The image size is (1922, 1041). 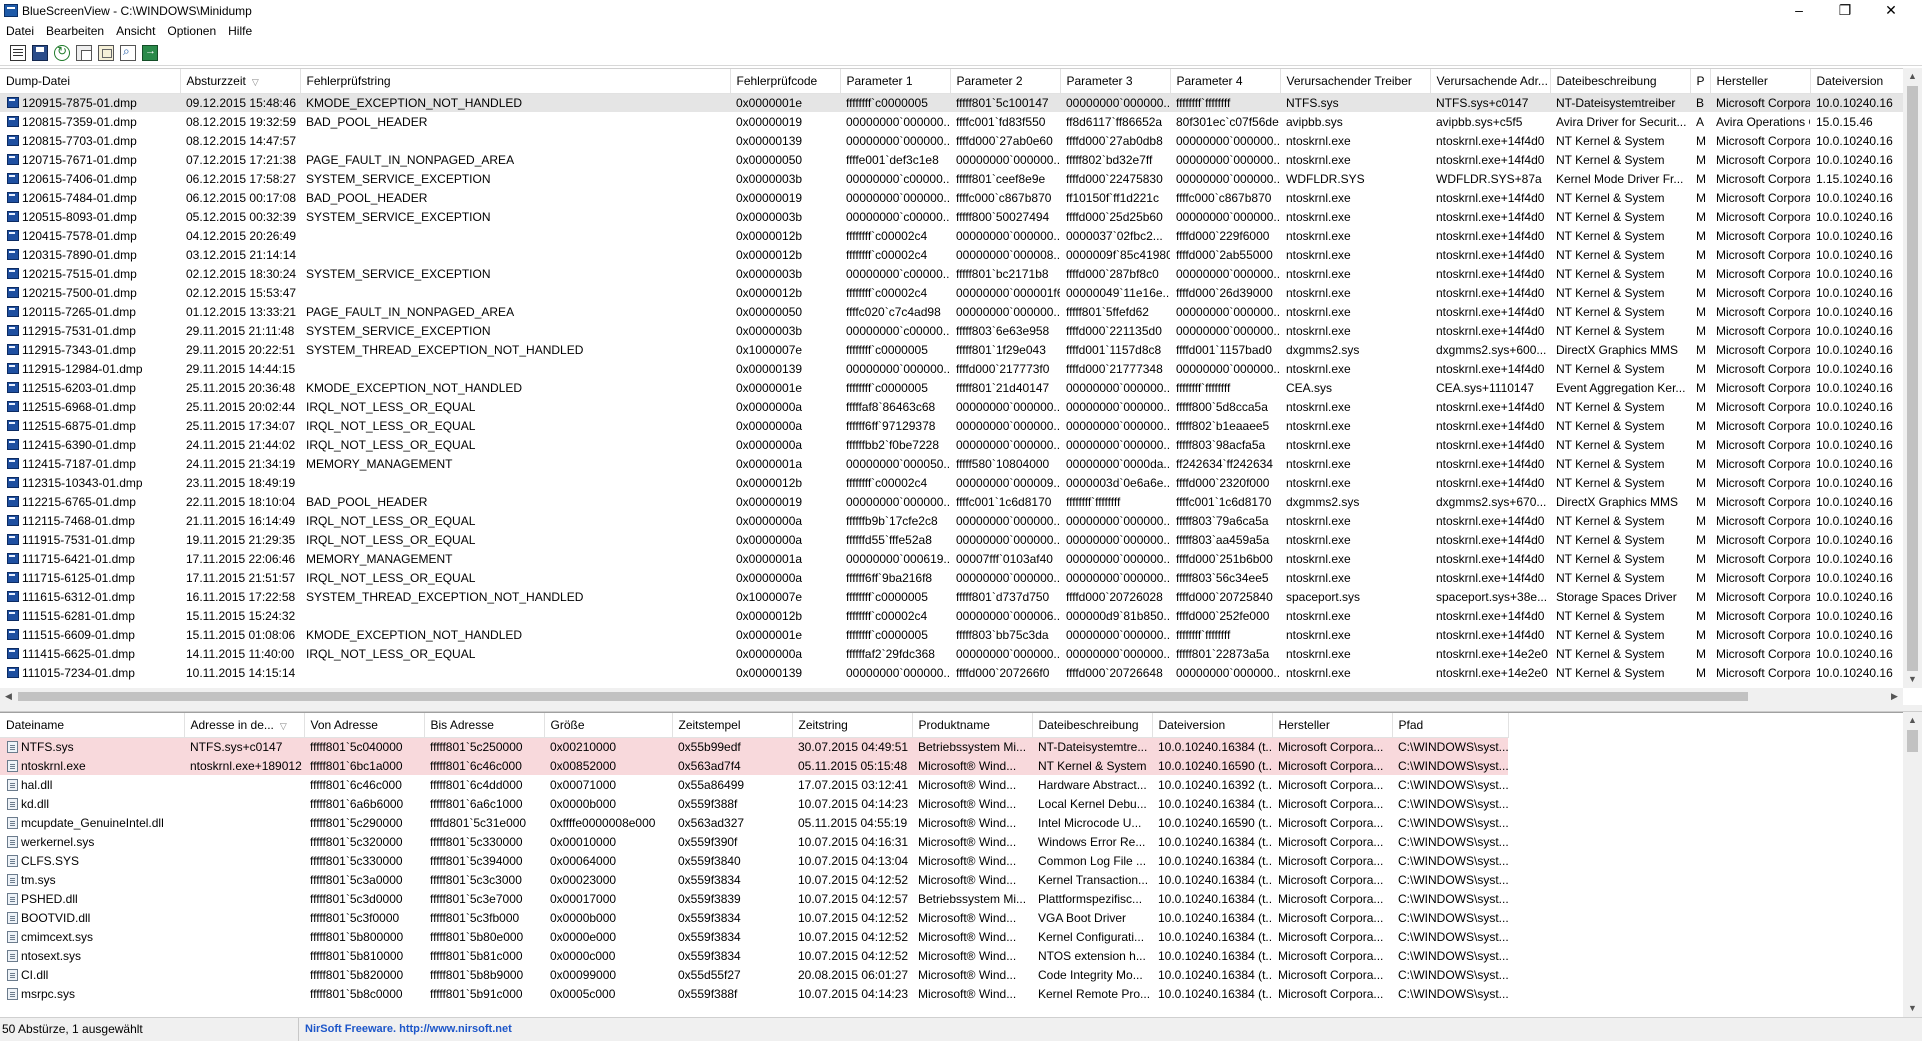 What do you see at coordinates (1115, 81) in the screenshot?
I see `crash-col-header: Parameter 3` at bounding box center [1115, 81].